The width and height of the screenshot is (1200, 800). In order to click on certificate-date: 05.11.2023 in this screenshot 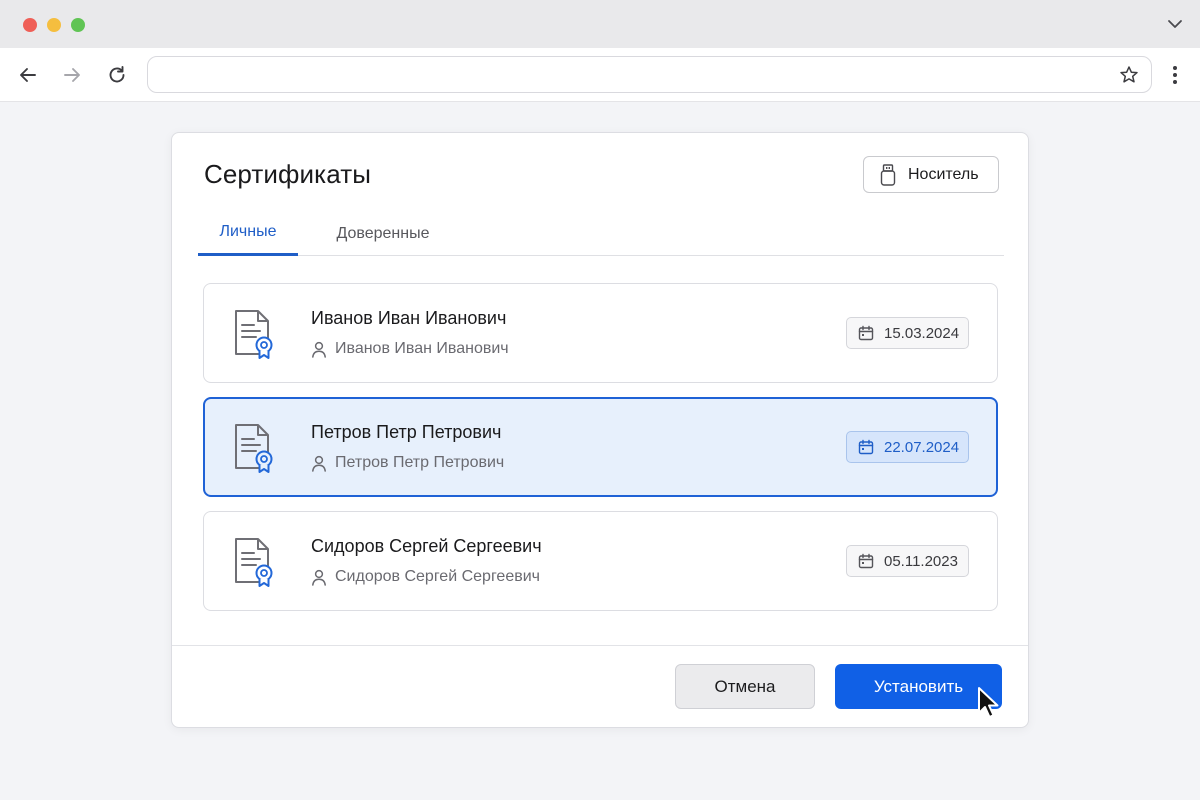, I will do `click(921, 561)`.